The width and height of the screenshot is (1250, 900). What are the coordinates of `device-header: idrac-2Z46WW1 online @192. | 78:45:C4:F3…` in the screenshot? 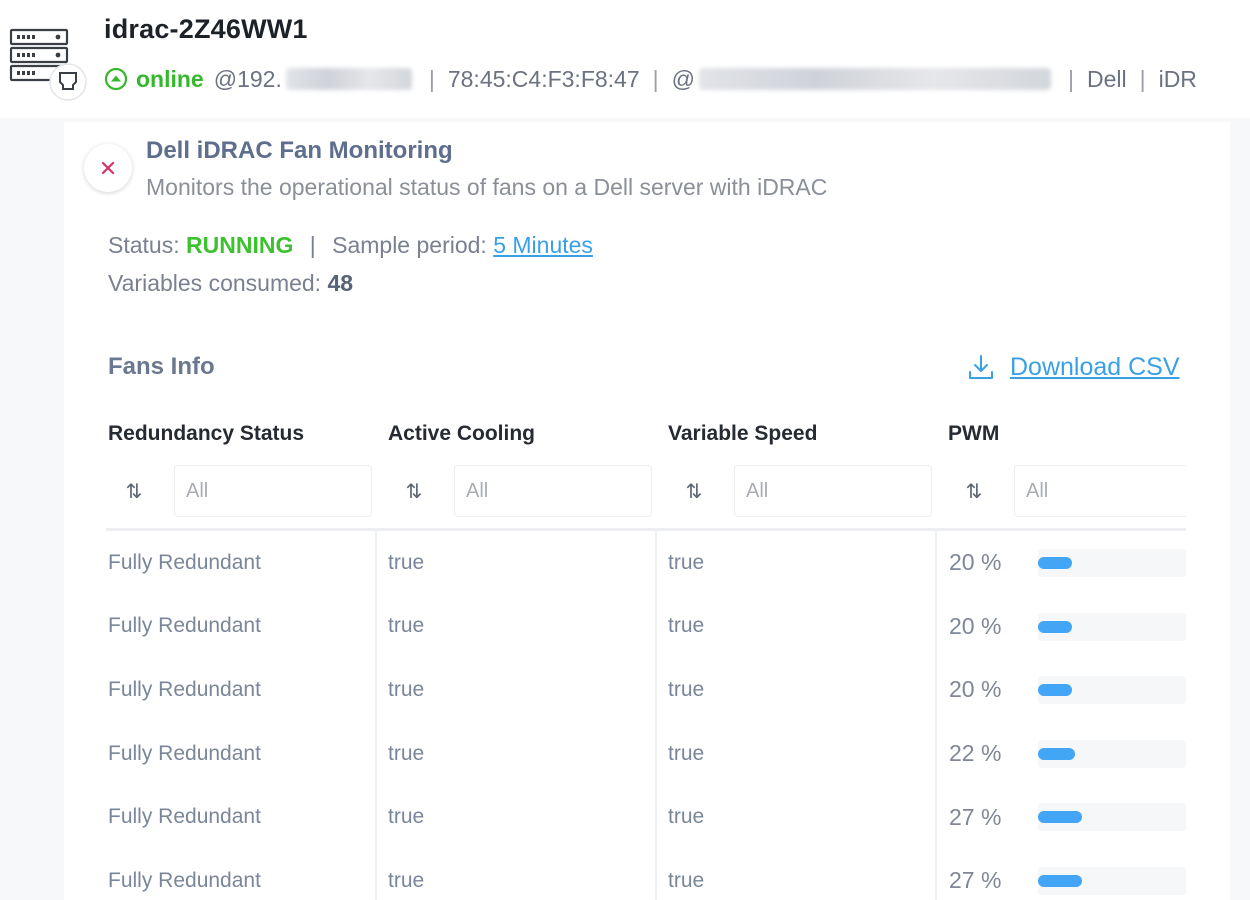 It's located at (625, 59).